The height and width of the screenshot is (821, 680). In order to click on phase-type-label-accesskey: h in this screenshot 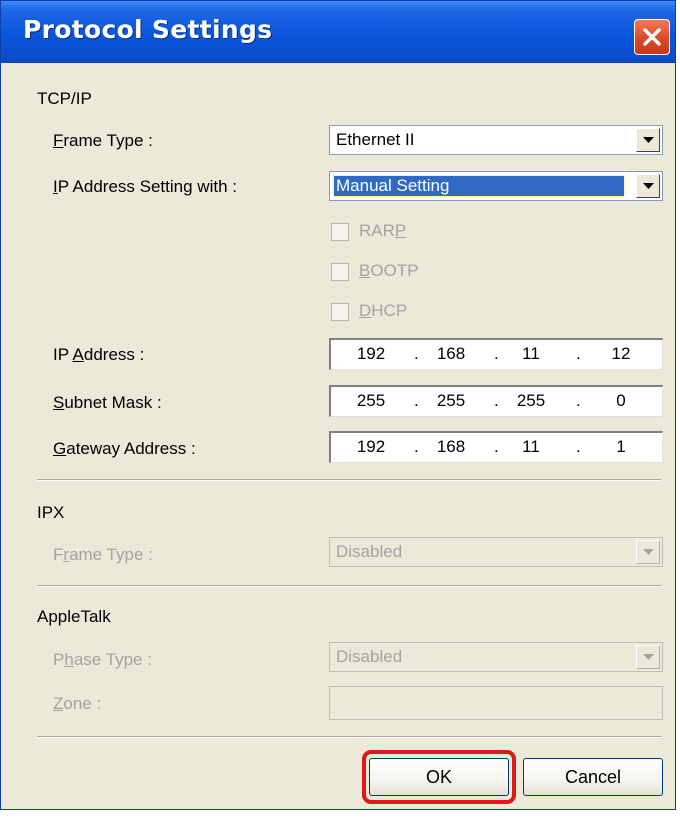, I will do `click(69, 659)`.